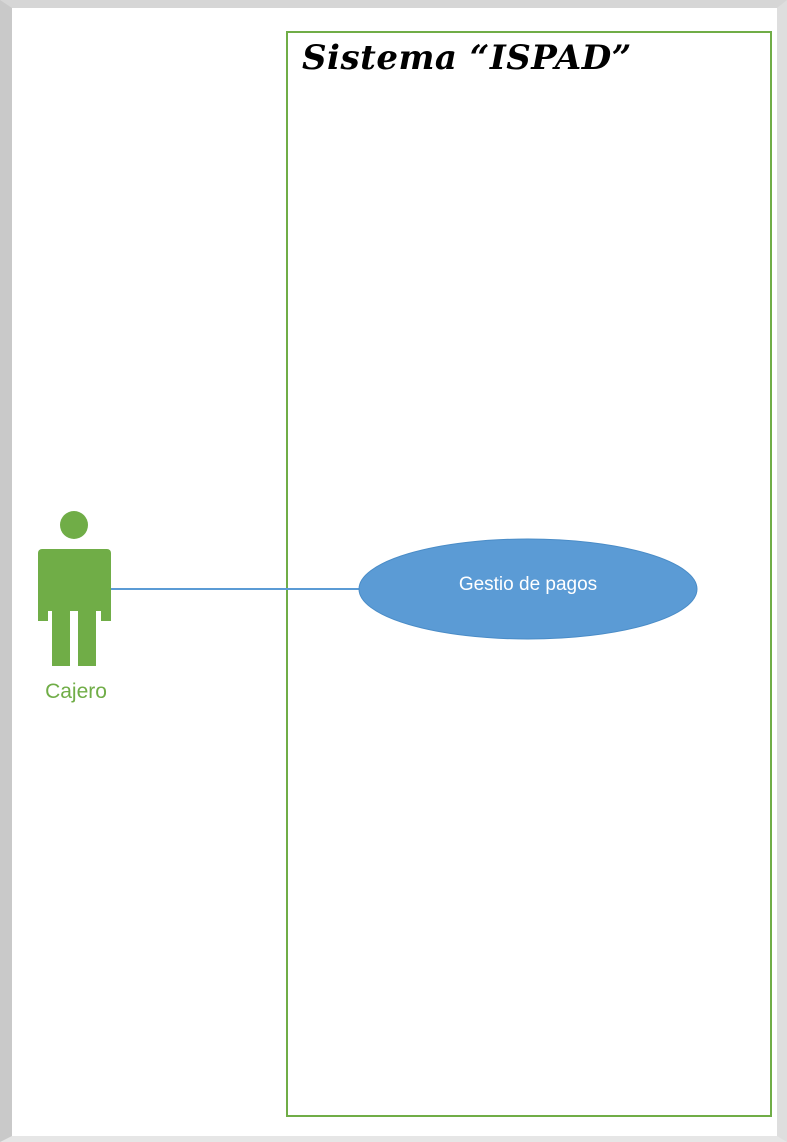 The width and height of the screenshot is (787, 1142). What do you see at coordinates (368, 588) in the screenshot?
I see `diagram-graphics` at bounding box center [368, 588].